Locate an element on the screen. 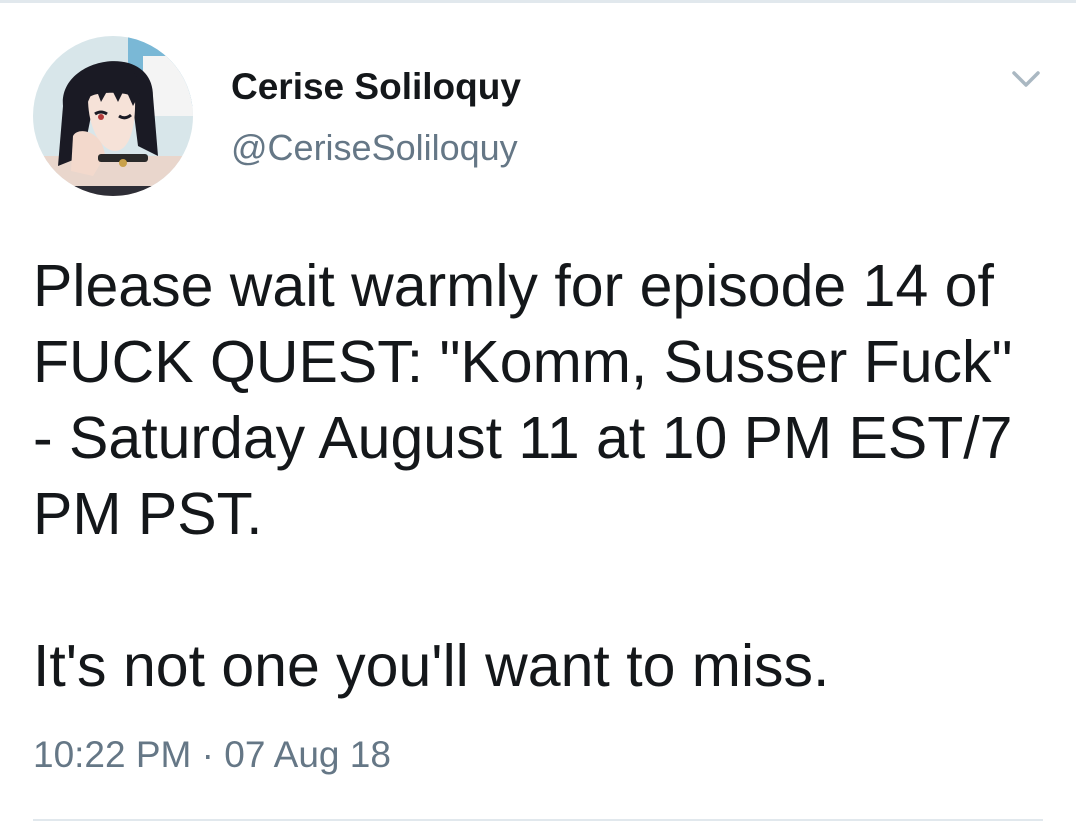 This screenshot has width=1076, height=822. top-border is located at coordinates (538, 1).